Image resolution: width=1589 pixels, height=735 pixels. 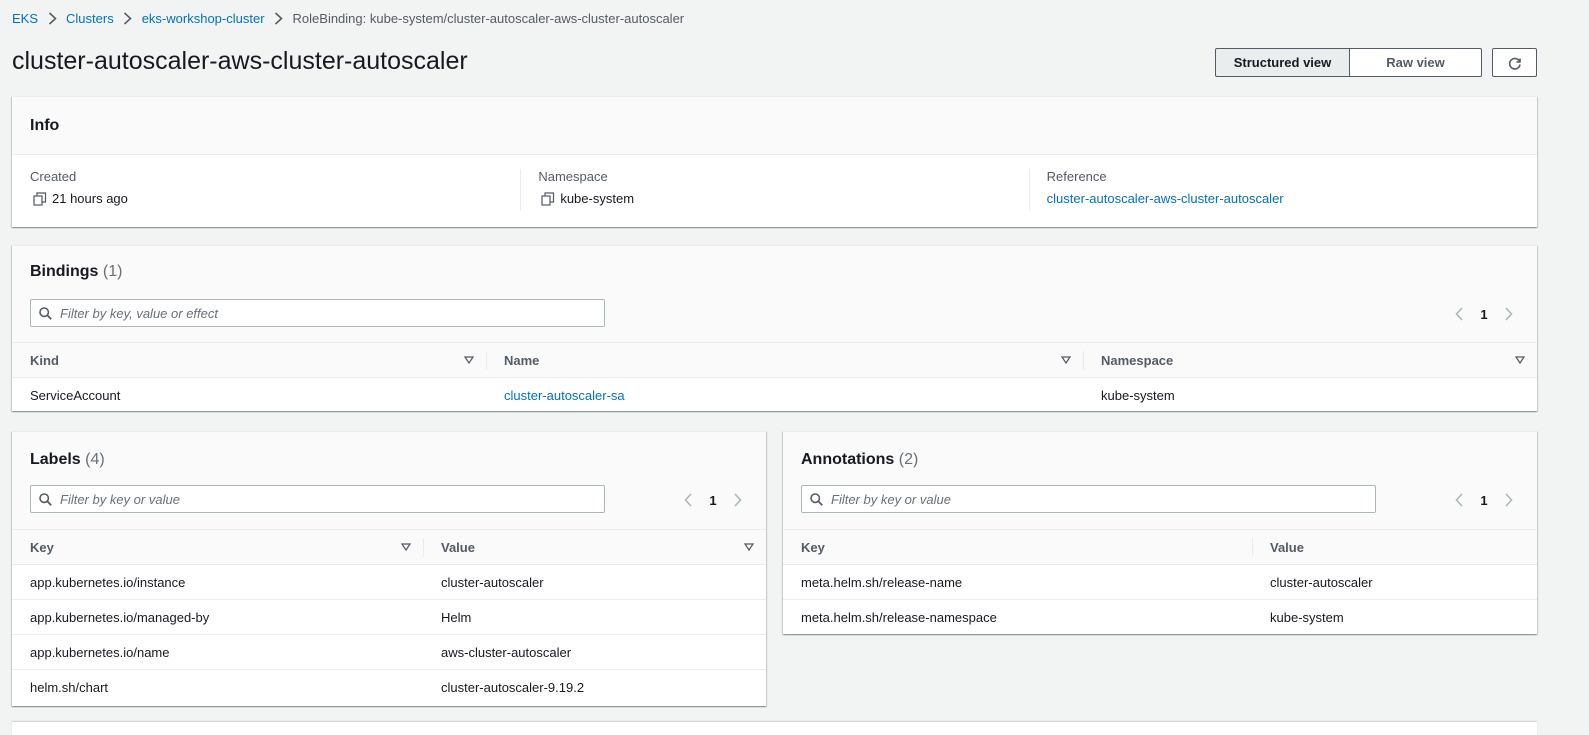 What do you see at coordinates (1138, 395) in the screenshot?
I see `binding-namespace: kube-system` at bounding box center [1138, 395].